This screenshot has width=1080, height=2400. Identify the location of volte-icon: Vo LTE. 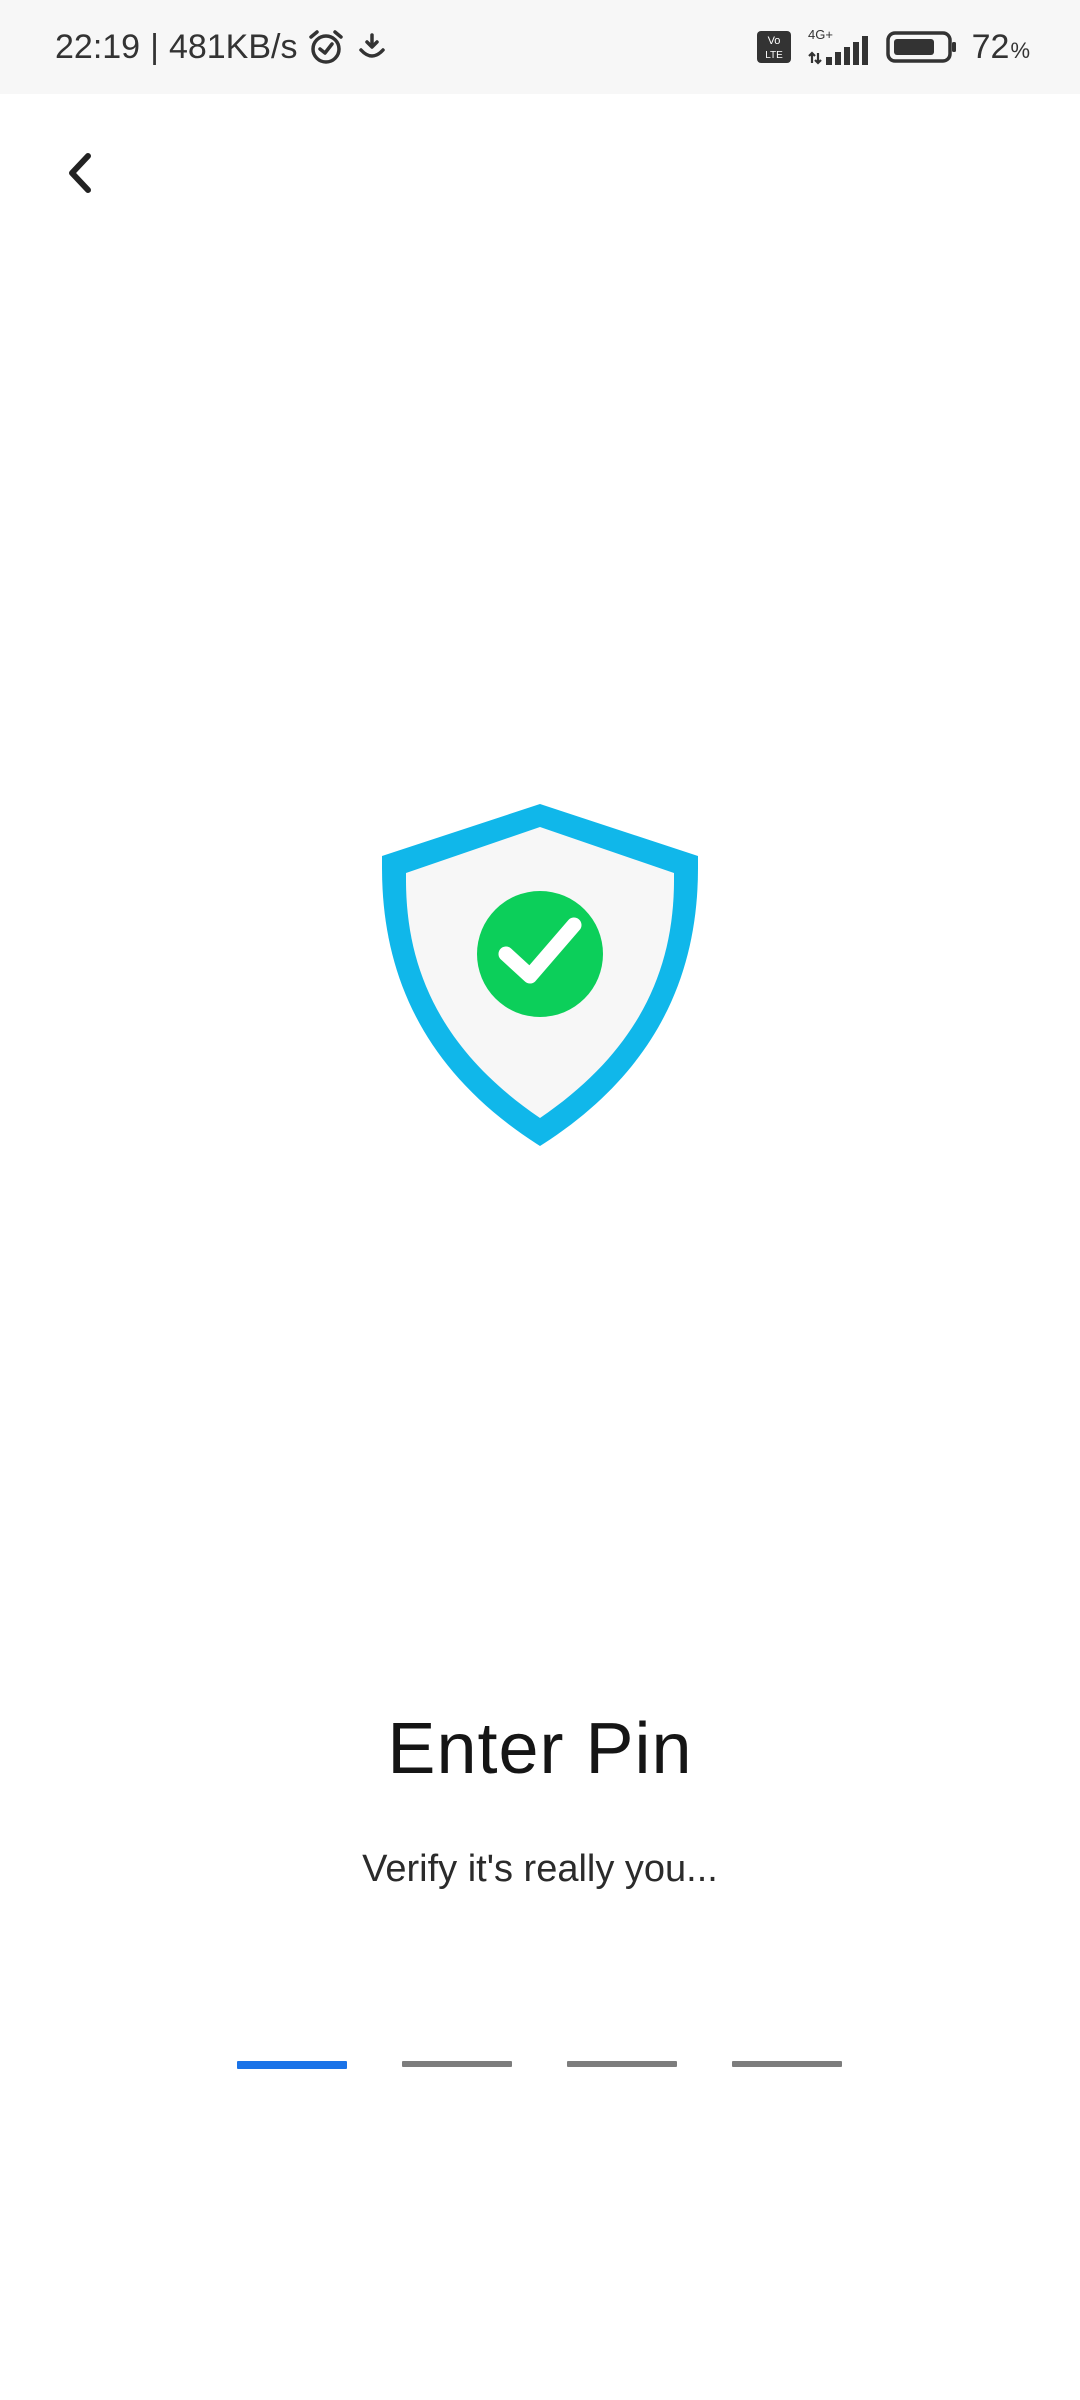
(774, 47).